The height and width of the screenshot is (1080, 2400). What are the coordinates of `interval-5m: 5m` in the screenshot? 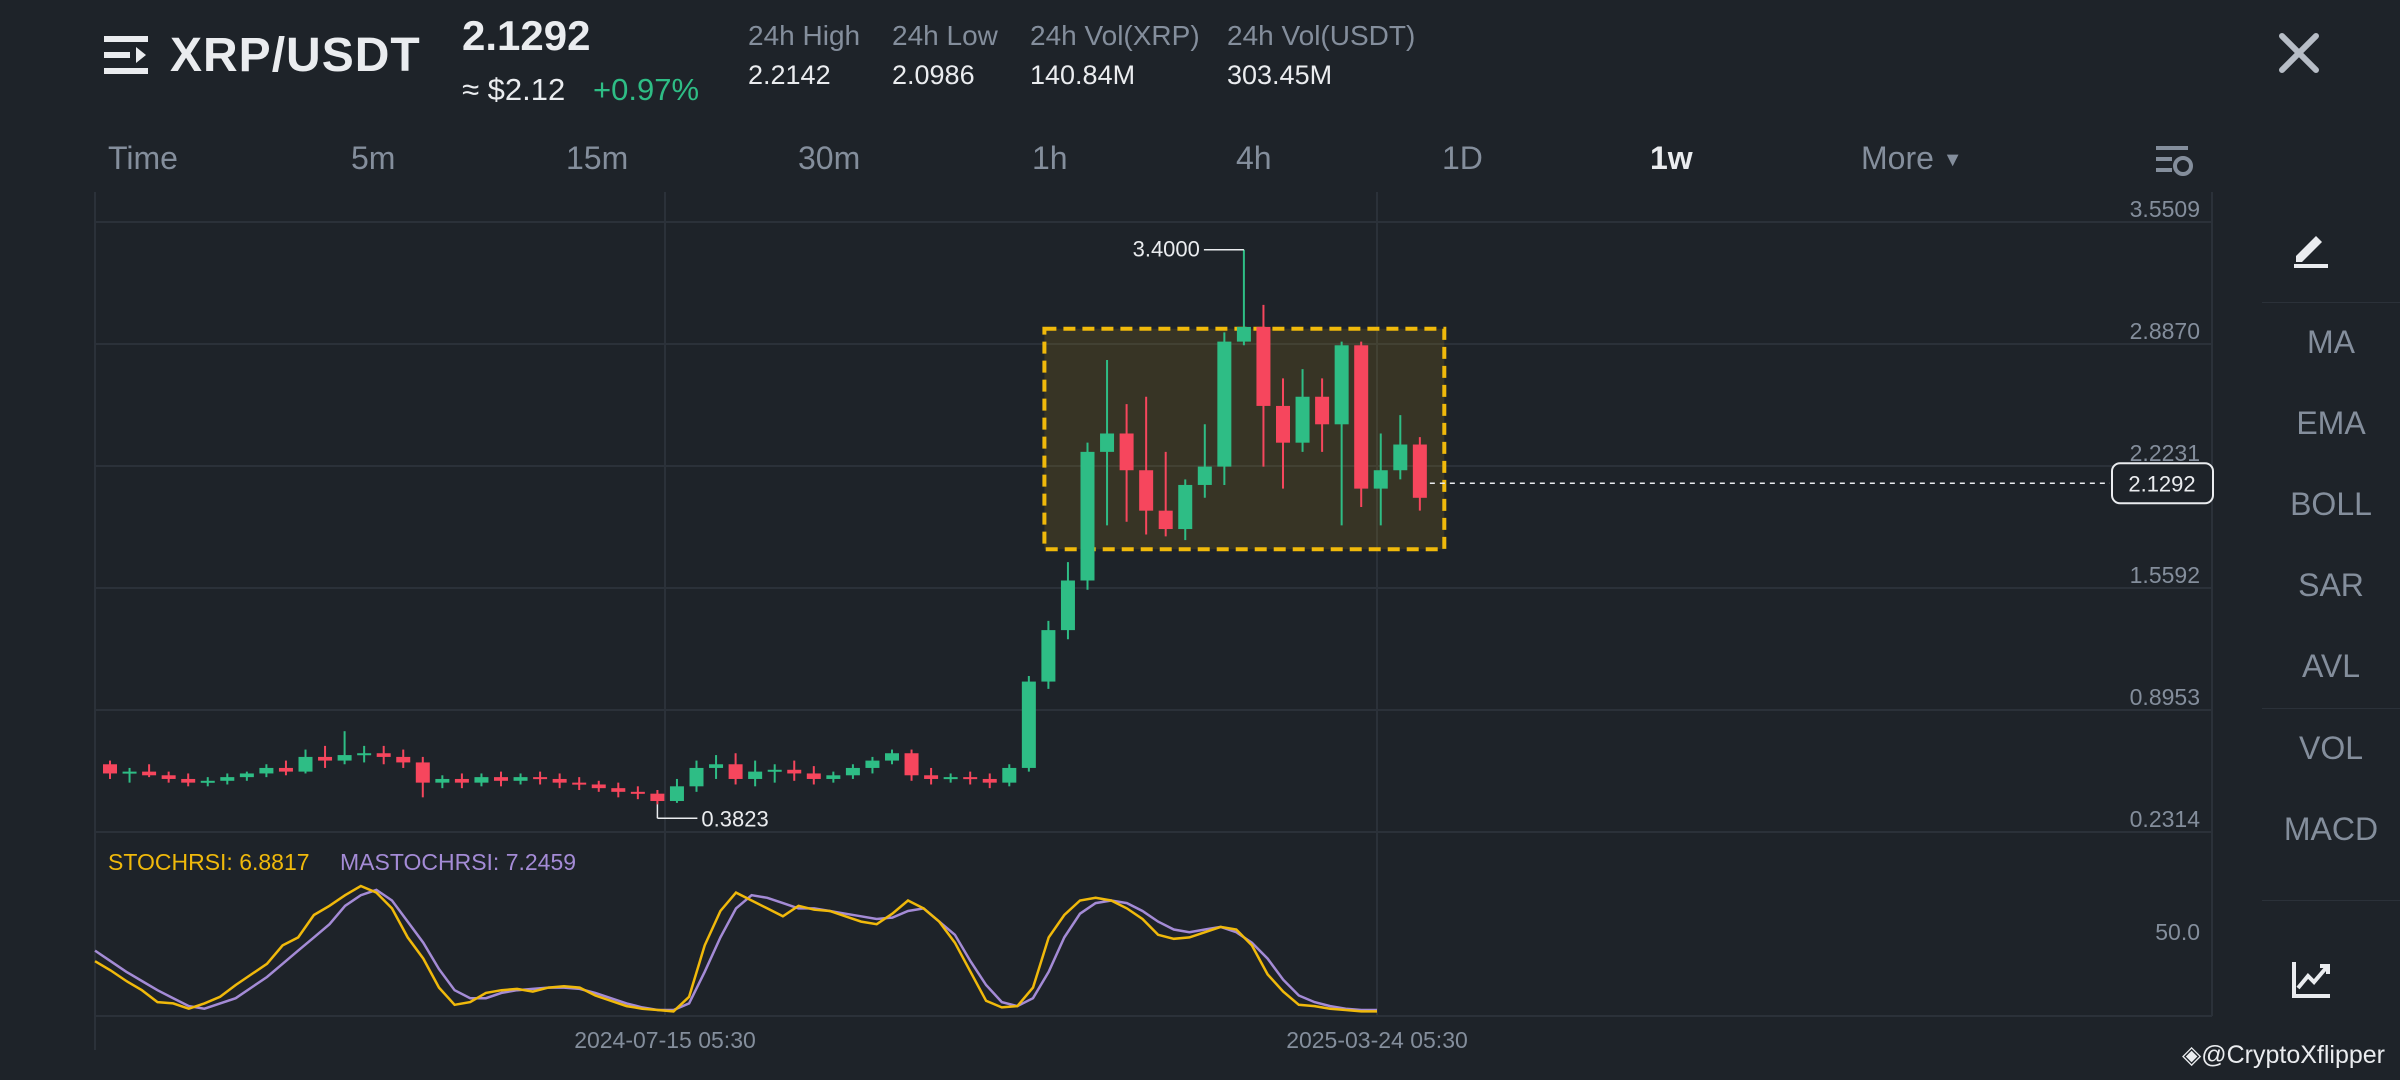 It's located at (373, 158).